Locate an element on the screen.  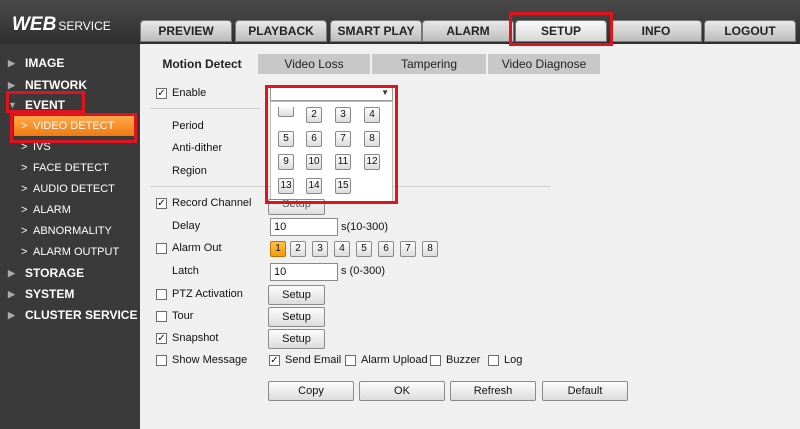
ptz-activation-checkbox is located at coordinates (161, 294).